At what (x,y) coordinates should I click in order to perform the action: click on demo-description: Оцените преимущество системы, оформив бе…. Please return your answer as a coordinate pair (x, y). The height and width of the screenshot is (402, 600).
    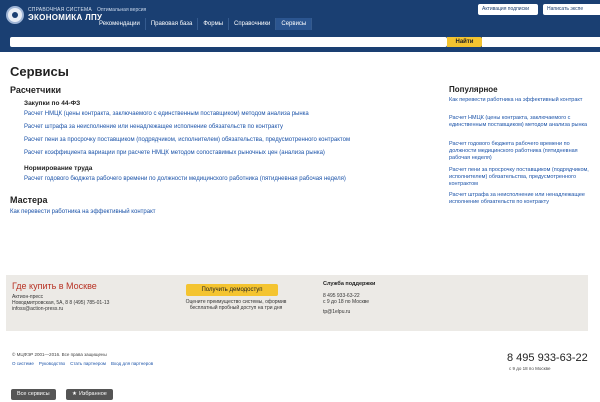
    Looking at the image, I should click on (236, 305).